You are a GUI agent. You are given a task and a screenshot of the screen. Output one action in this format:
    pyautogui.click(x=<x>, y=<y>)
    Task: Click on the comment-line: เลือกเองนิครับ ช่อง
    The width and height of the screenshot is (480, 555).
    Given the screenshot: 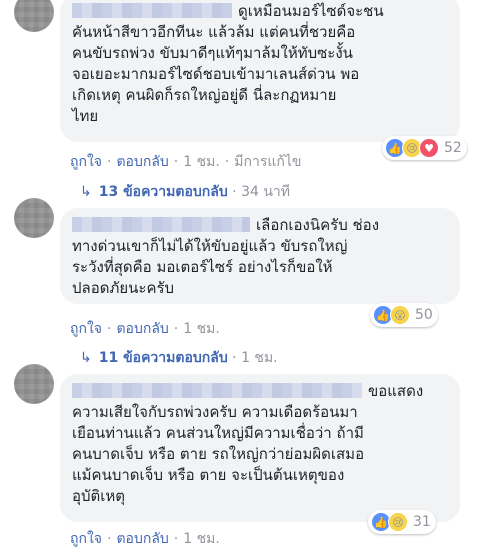 What is the action you would take?
    pyautogui.click(x=260, y=225)
    